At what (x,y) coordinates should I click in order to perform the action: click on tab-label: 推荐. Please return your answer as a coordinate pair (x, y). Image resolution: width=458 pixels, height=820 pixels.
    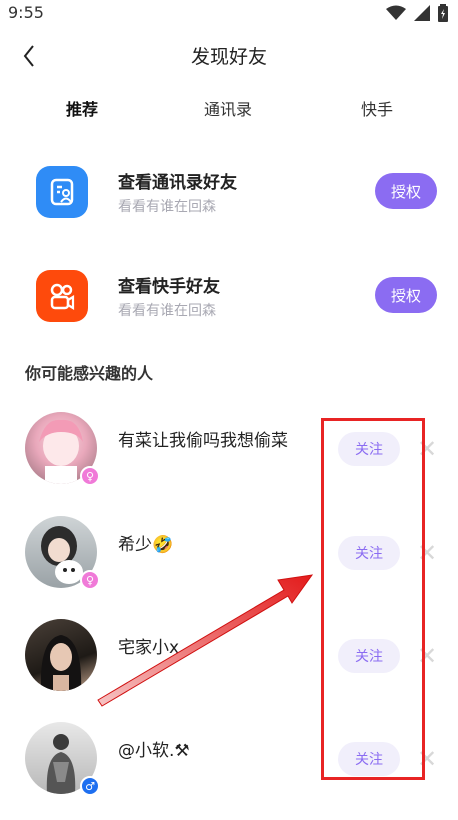
    Looking at the image, I should click on (82, 109).